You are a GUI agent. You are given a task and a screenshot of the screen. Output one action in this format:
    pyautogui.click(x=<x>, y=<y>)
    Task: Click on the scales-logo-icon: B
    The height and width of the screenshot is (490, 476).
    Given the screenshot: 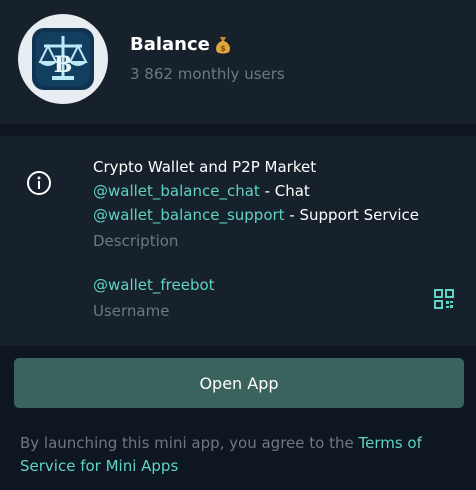 What is the action you would take?
    pyautogui.click(x=63, y=59)
    